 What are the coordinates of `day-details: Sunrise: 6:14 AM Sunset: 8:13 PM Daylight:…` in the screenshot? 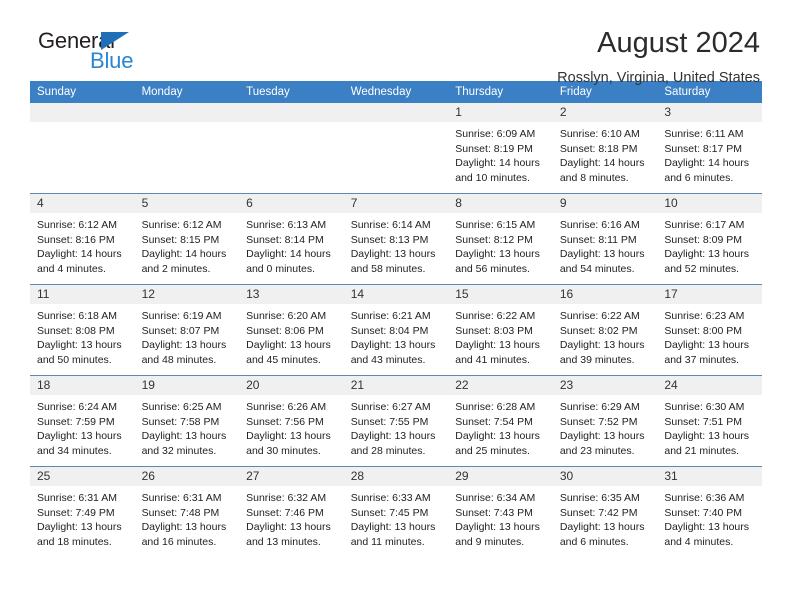 It's located at (396, 244).